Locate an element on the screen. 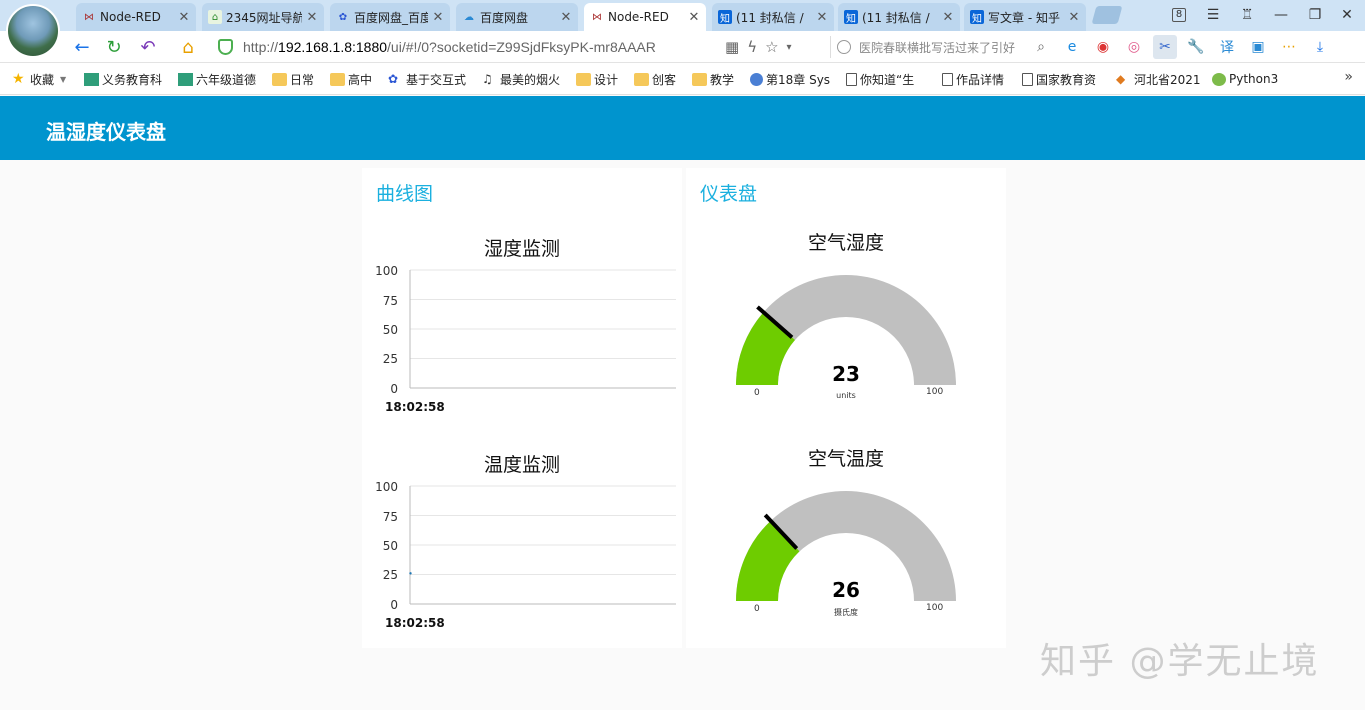 The image size is (1365, 710). temperature-chart-title: 温度监测 is located at coordinates (521, 465).